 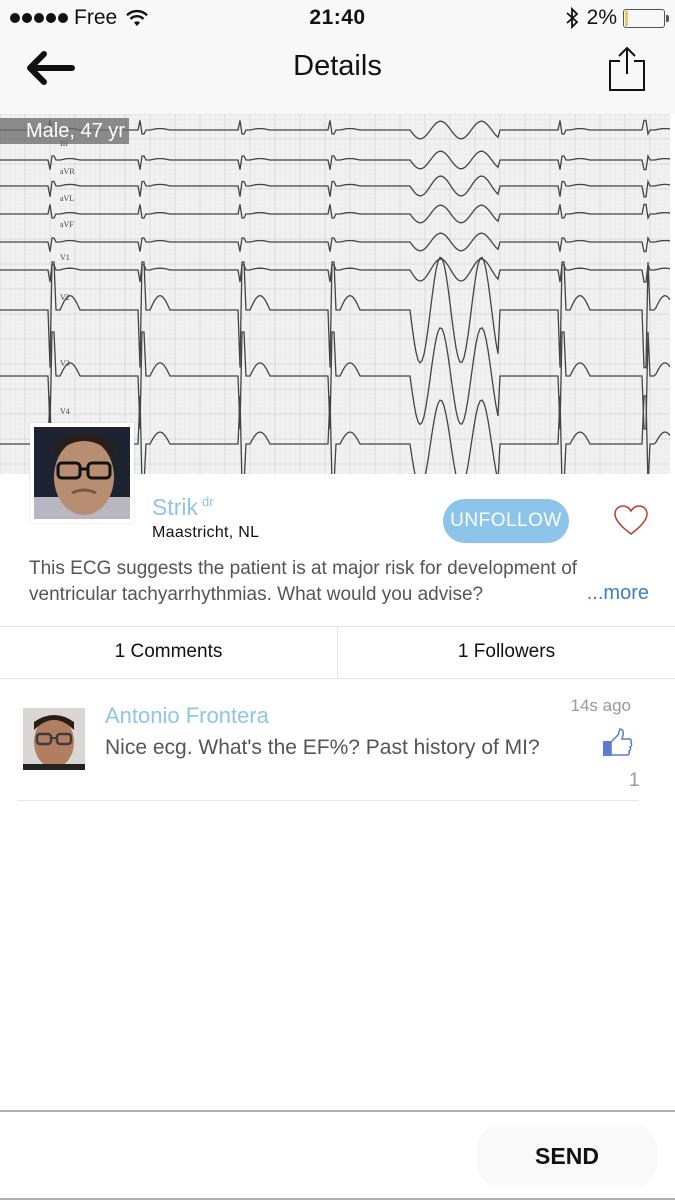 I want to click on author-name: Strik dr, so click(x=183, y=507).